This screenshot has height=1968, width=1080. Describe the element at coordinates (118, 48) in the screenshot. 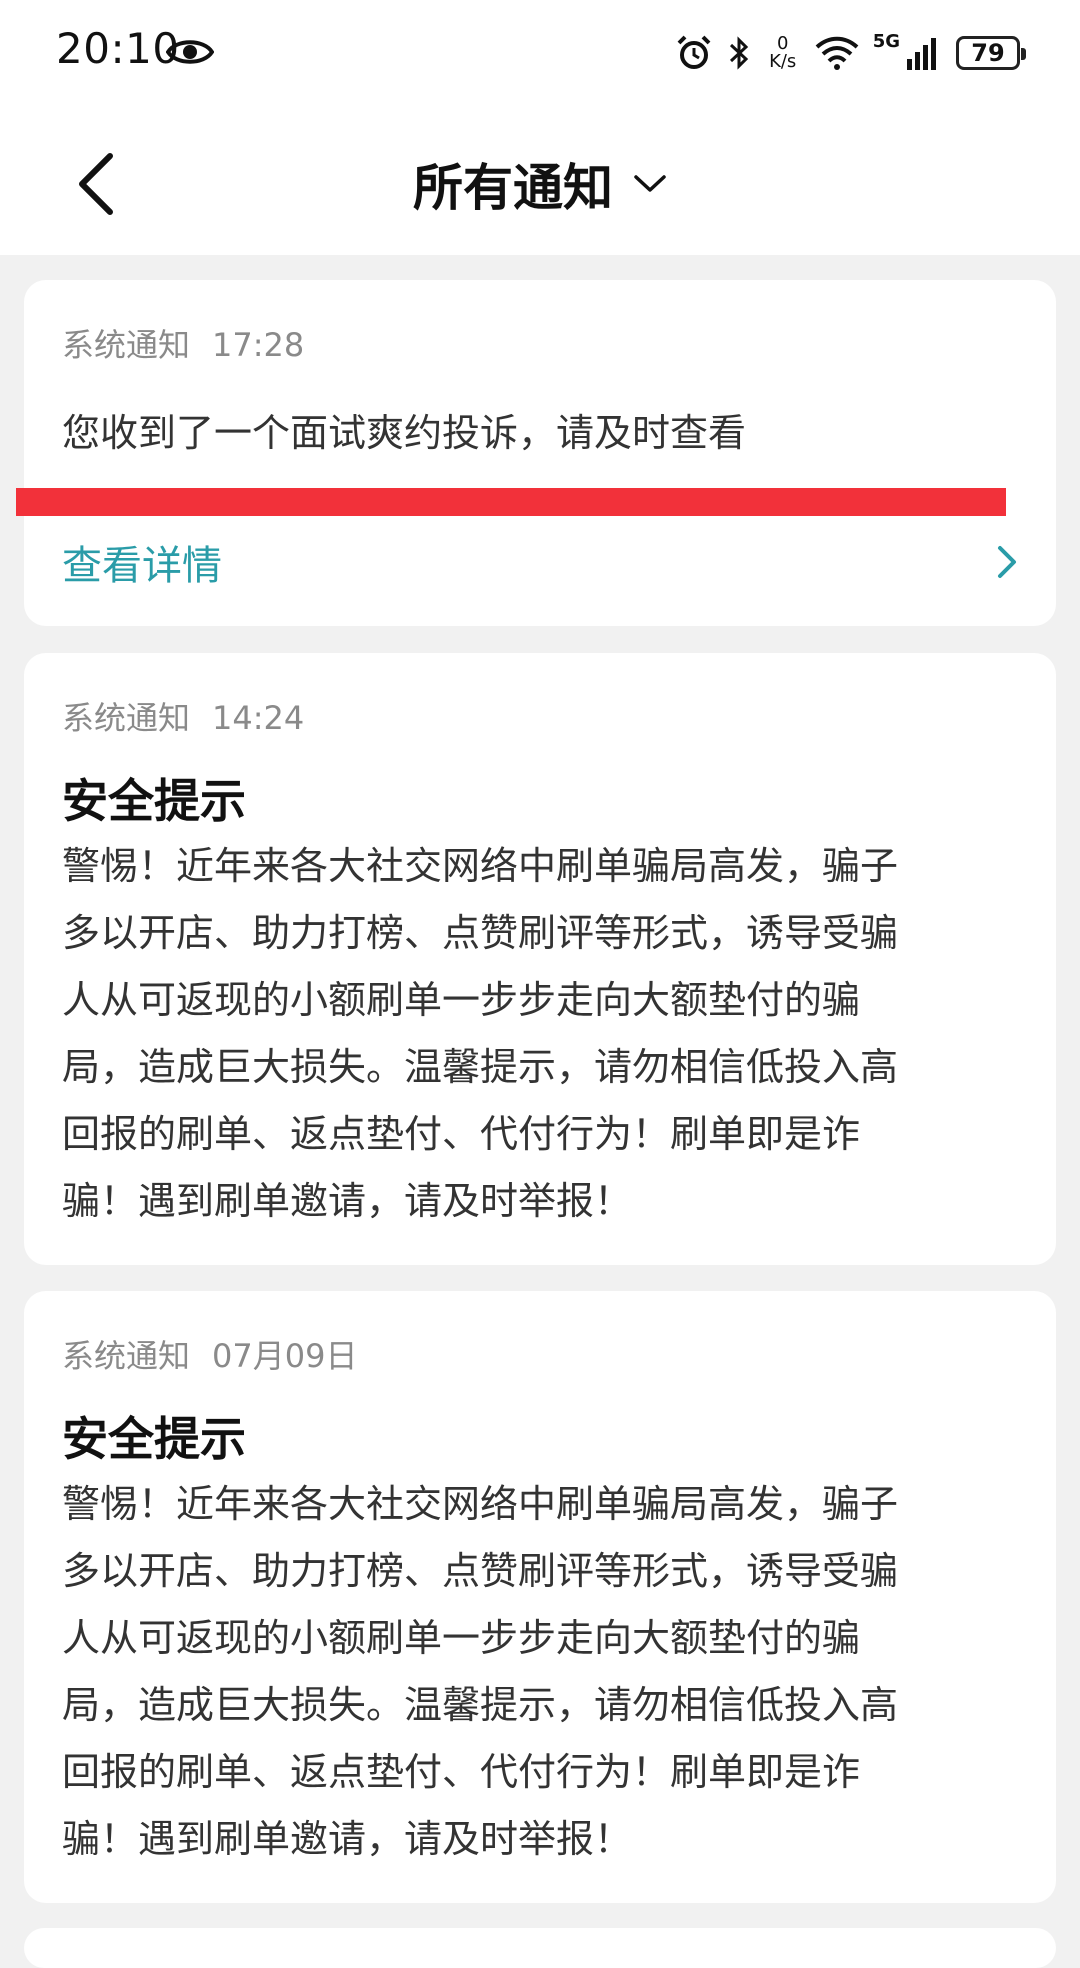

I see `status-time: 20:10` at that location.